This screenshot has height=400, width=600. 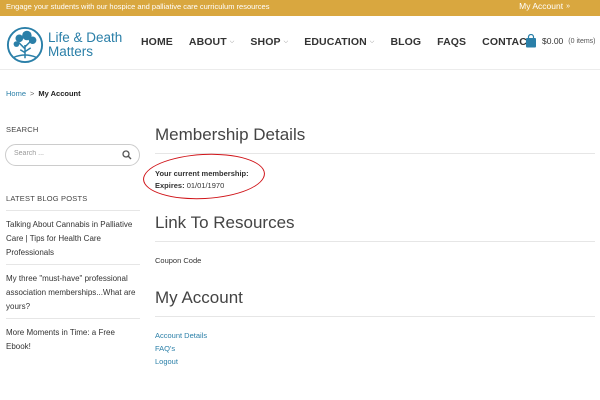 I want to click on site-logo: Life & Death Matters, so click(x=71, y=45).